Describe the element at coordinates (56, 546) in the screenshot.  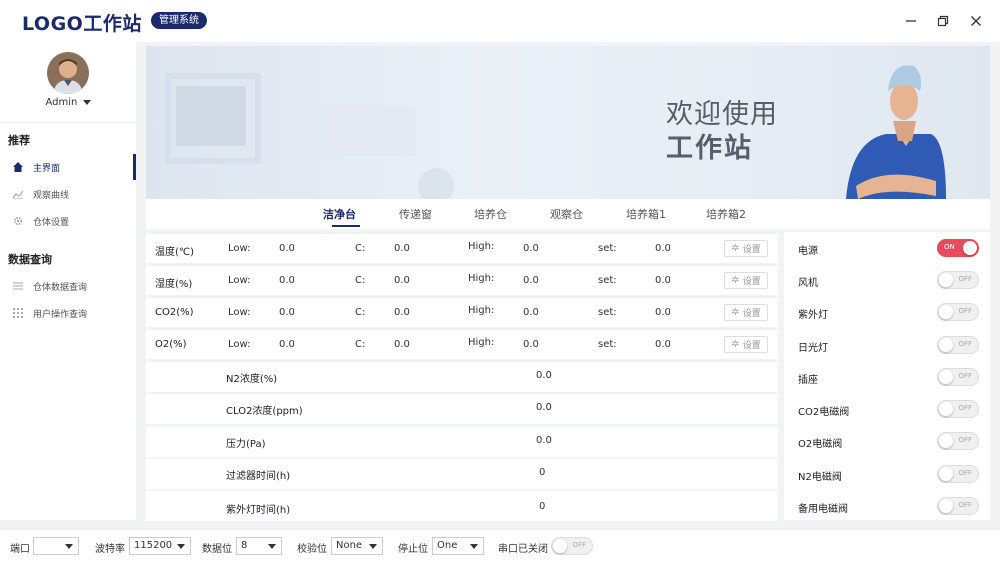
I see `port-select` at that location.